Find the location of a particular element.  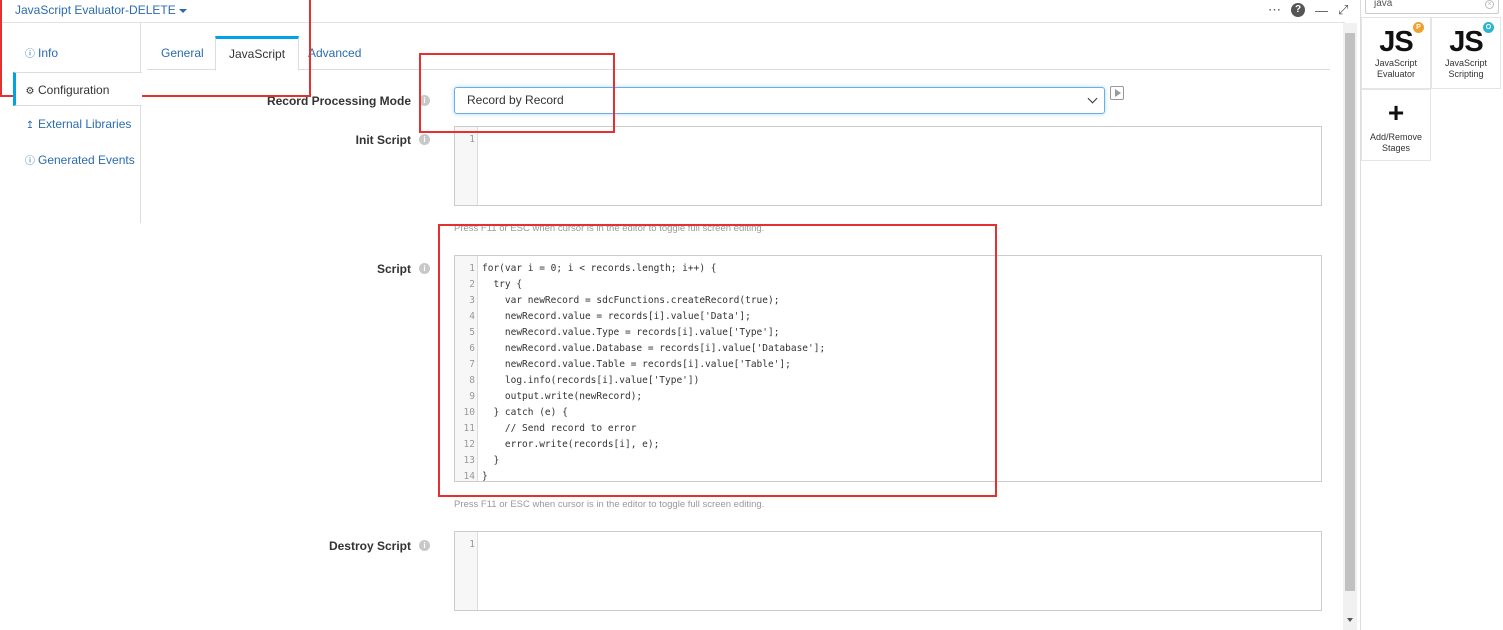

header-divider is located at coordinates (672, 22).